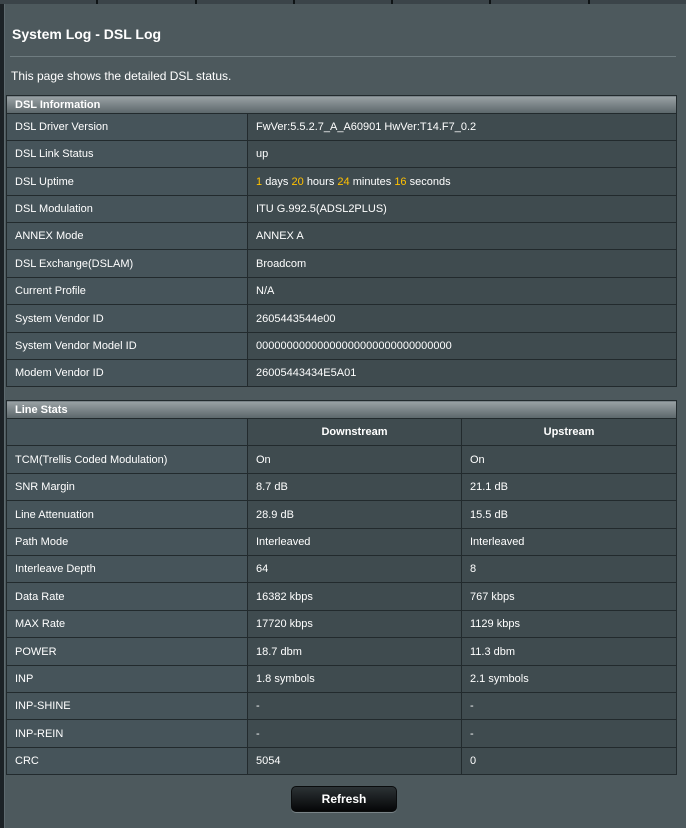 This screenshot has width=686, height=828. What do you see at coordinates (569, 542) in the screenshot?
I see `upstream-value: Interleaved` at bounding box center [569, 542].